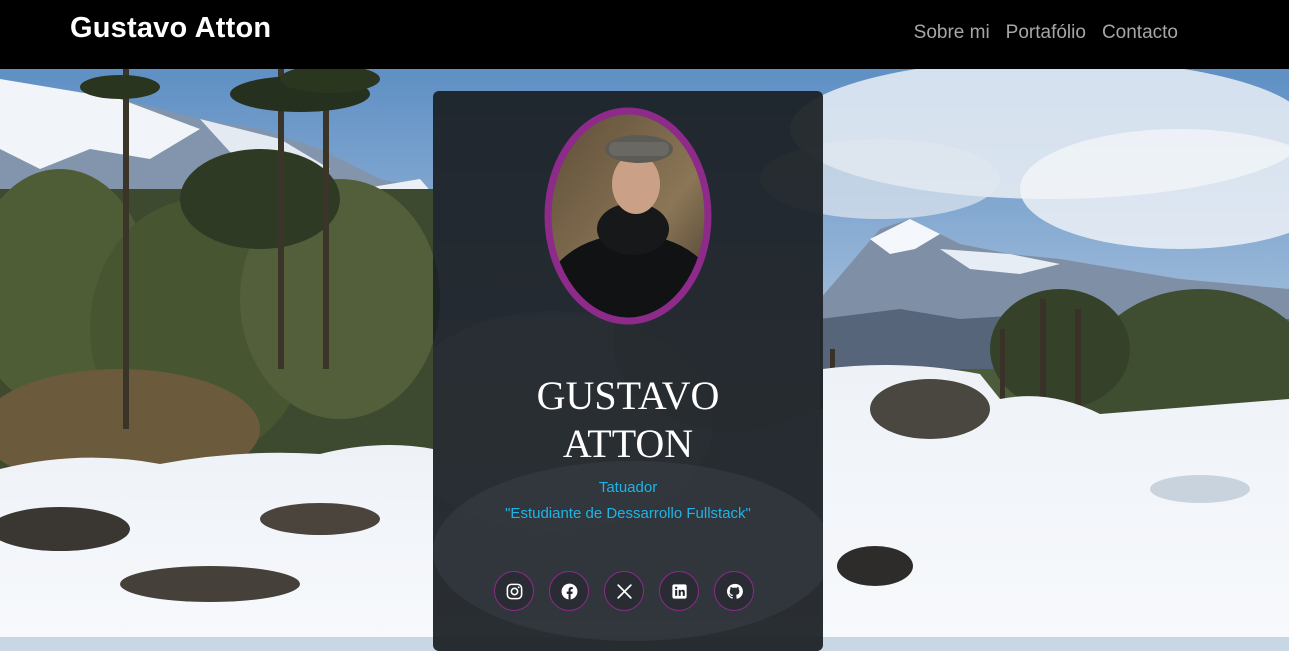 The height and width of the screenshot is (651, 1289). I want to click on profile-name: GUSTAVO ATTON, so click(628, 420).